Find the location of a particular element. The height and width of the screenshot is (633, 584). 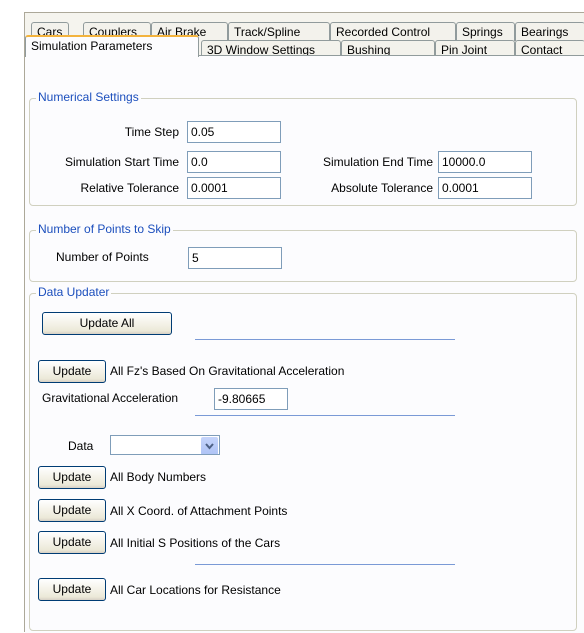

tab-recorded-control: Recorded Control is located at coordinates (393, 31).